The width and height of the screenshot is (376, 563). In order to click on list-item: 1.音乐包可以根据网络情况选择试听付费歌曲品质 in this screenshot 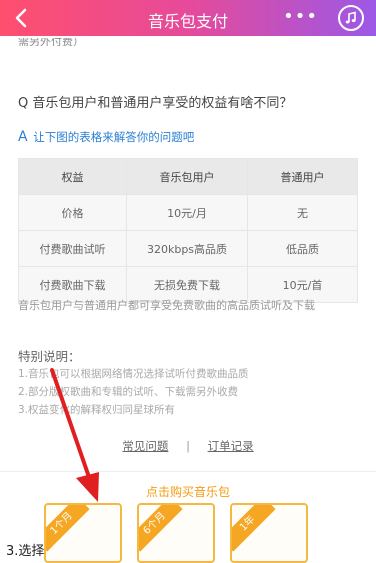, I will do `click(133, 374)`.